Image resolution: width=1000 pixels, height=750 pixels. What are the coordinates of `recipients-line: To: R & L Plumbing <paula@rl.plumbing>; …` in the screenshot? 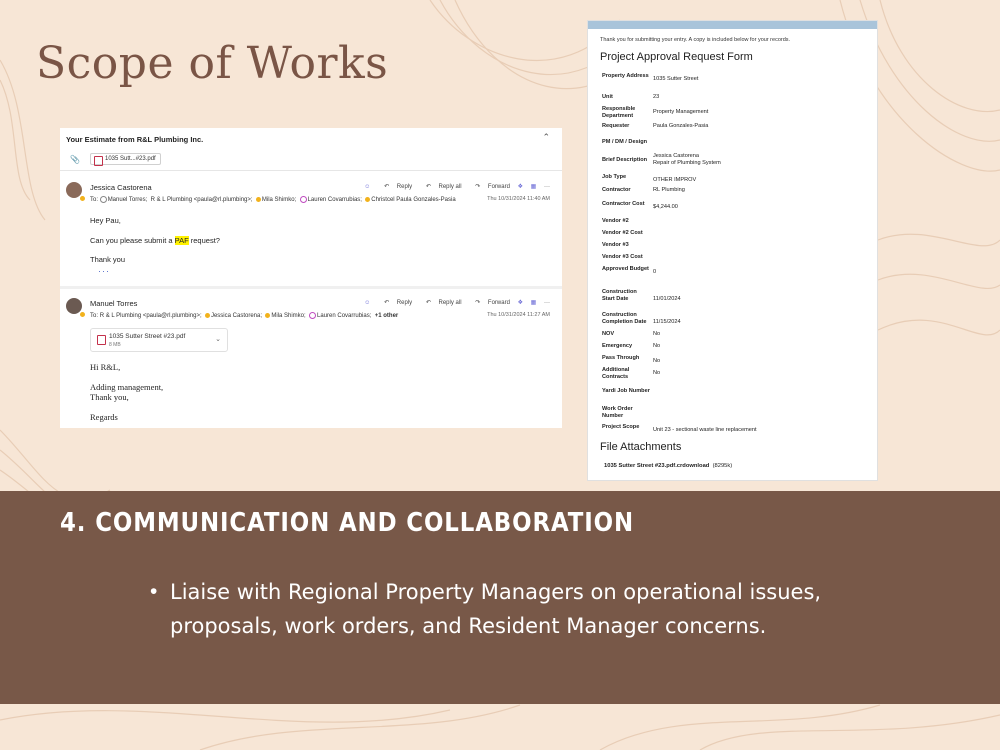 It's located at (244, 315).